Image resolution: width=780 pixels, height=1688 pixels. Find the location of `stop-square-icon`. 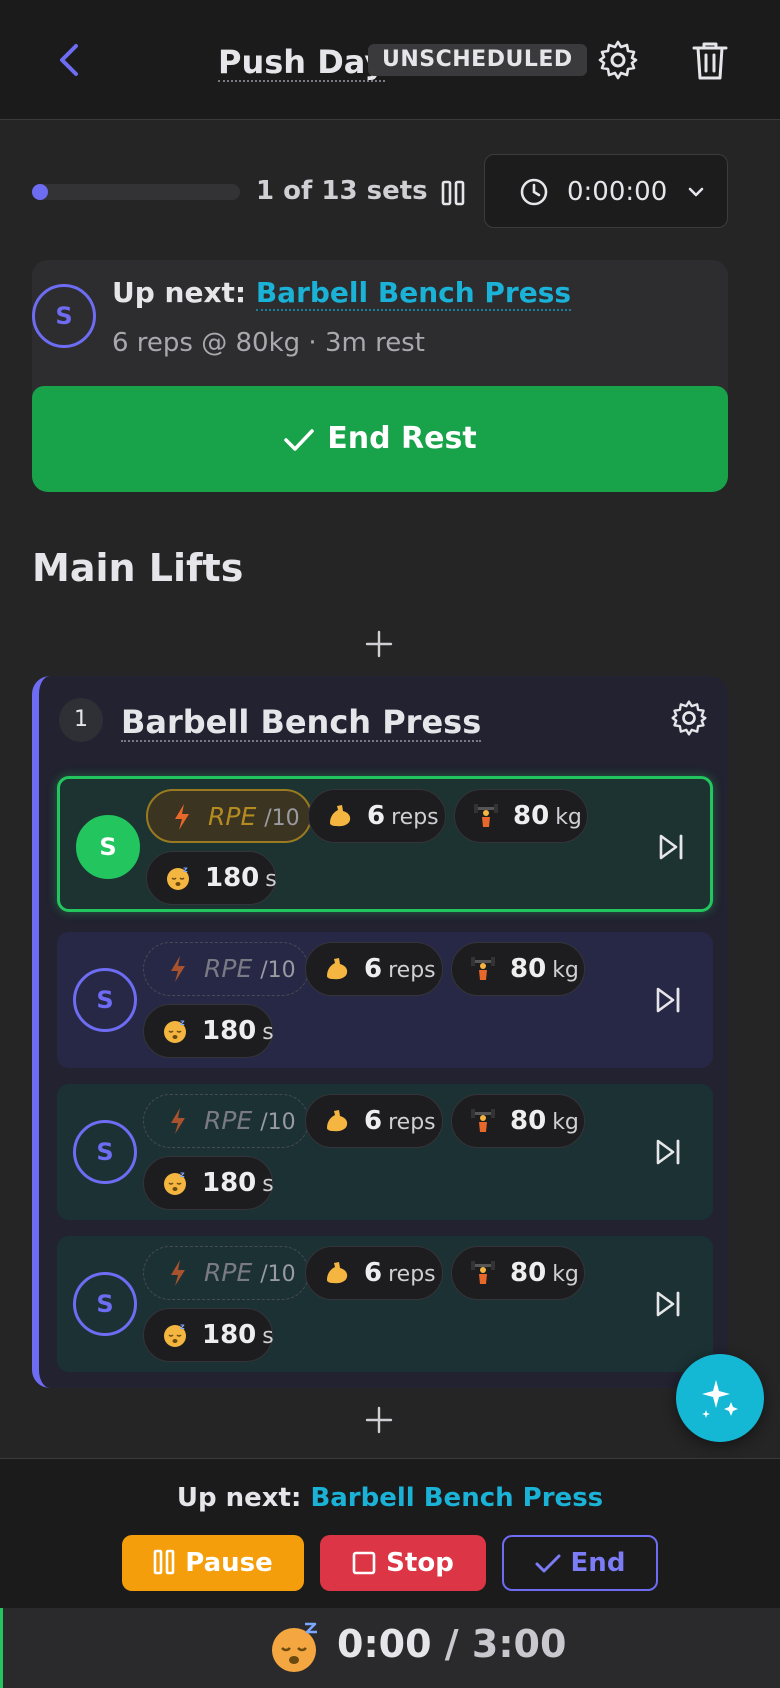

stop-square-icon is located at coordinates (364, 1563).